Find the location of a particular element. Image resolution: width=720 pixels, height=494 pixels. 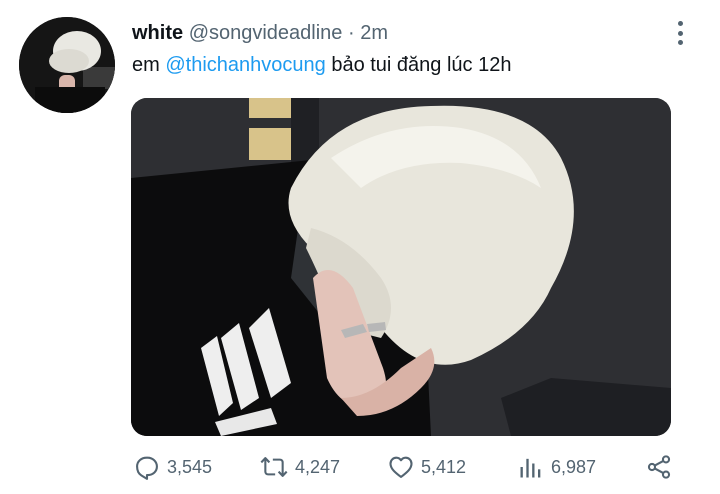

more-options-button is located at coordinates (680, 33).